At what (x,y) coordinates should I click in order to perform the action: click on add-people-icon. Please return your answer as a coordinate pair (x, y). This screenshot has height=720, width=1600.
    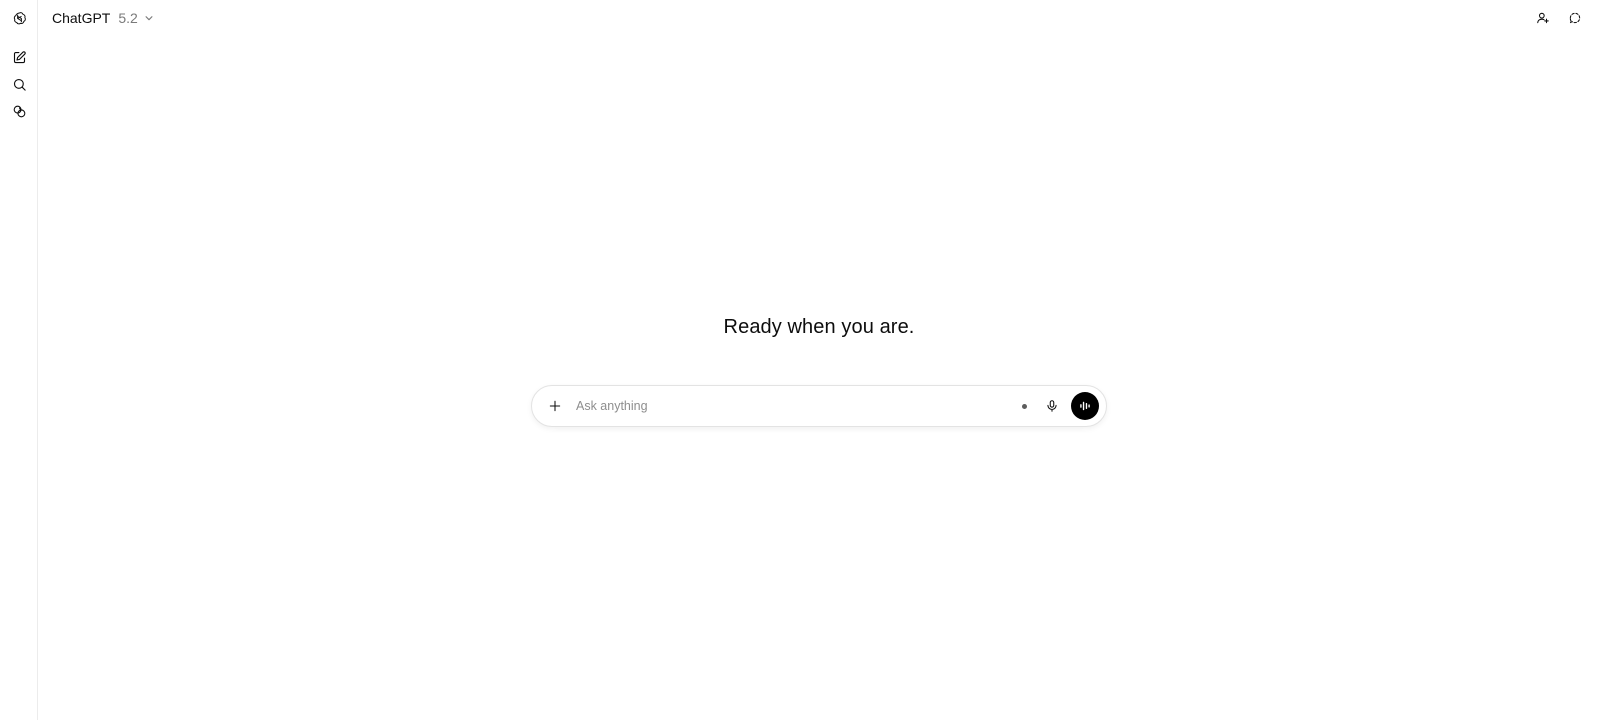
    Looking at the image, I should click on (1543, 18).